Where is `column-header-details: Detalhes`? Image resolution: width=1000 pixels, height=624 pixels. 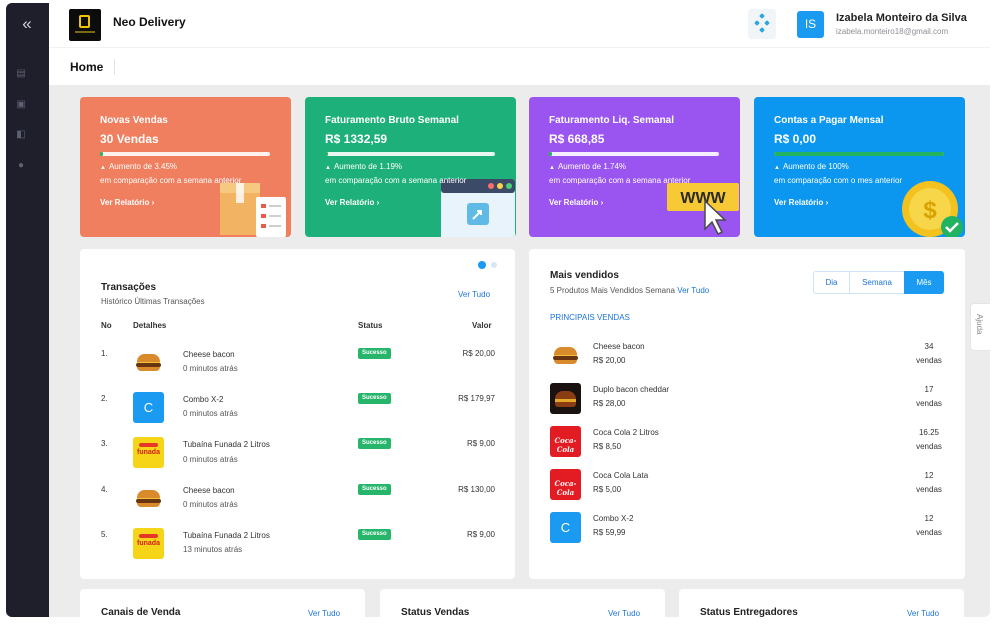 column-header-details: Detalhes is located at coordinates (150, 325).